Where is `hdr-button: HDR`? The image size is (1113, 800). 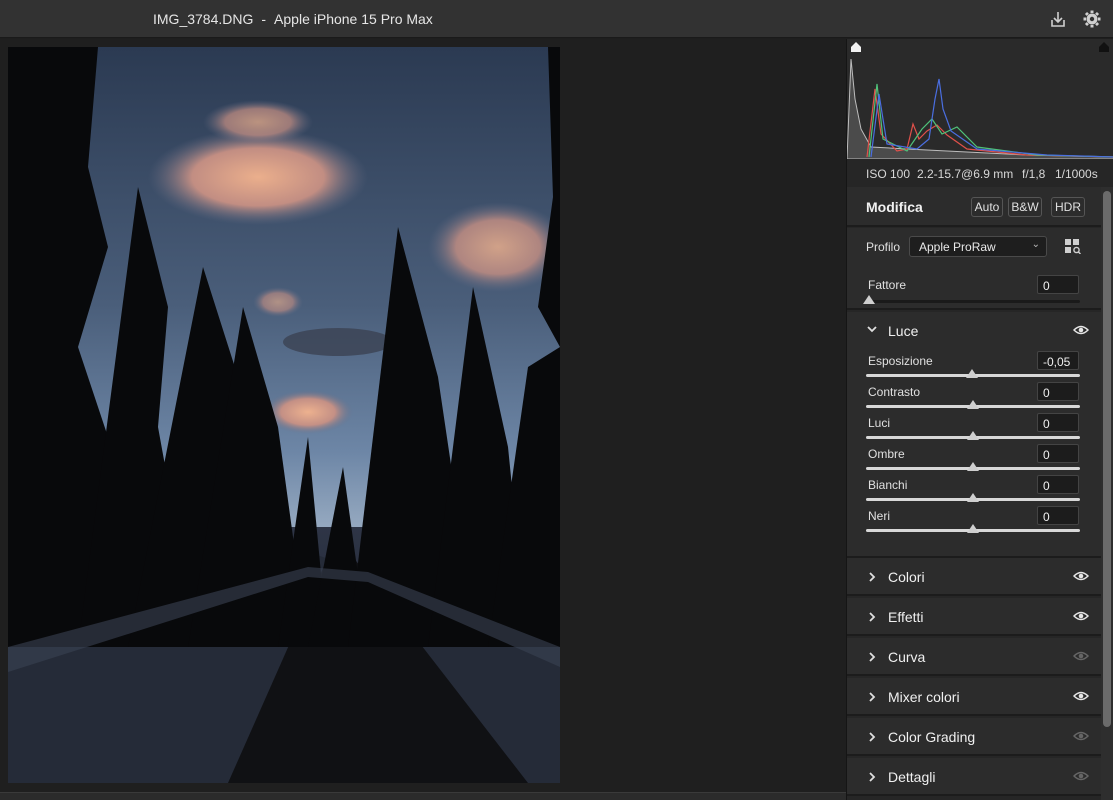
hdr-button: HDR is located at coordinates (1068, 207).